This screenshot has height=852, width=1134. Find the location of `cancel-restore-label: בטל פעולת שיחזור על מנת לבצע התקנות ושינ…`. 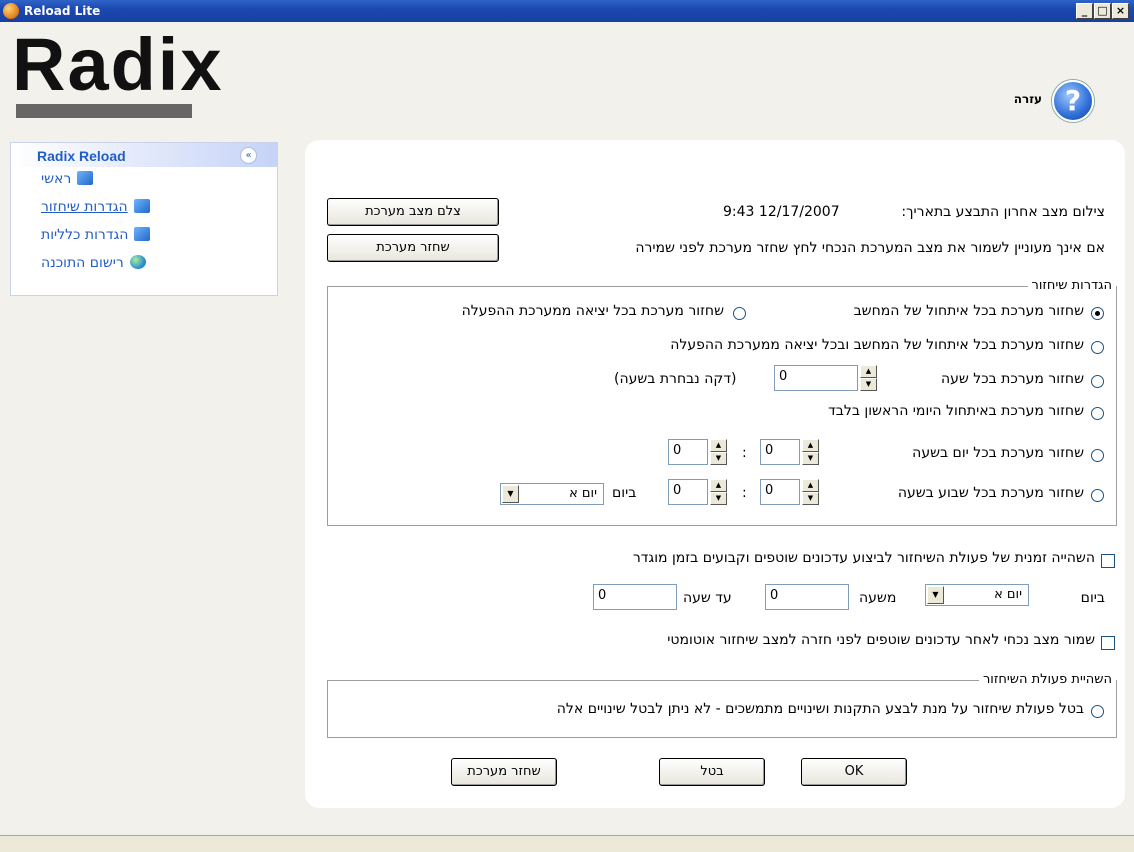

cancel-restore-label: בטל פעולת שיחזור על מנת לבצע התקנות ושינ… is located at coordinates (820, 709).